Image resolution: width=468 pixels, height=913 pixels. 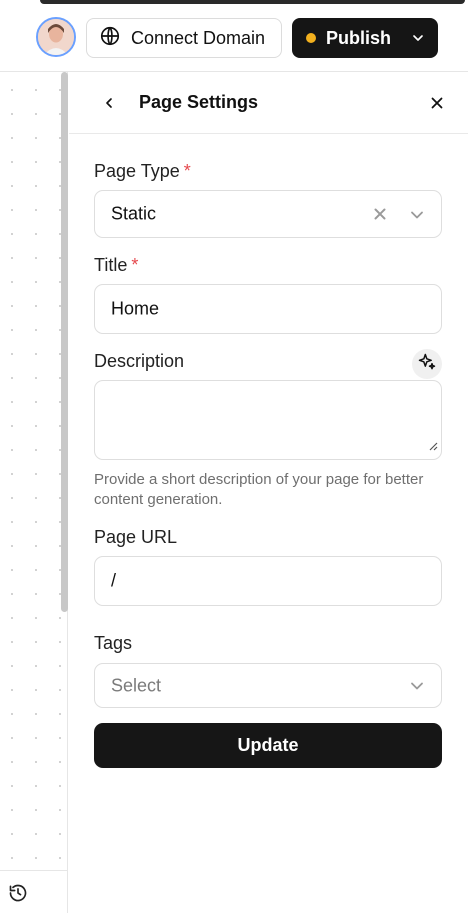 What do you see at coordinates (311, 38) in the screenshot?
I see `publish-status-dot` at bounding box center [311, 38].